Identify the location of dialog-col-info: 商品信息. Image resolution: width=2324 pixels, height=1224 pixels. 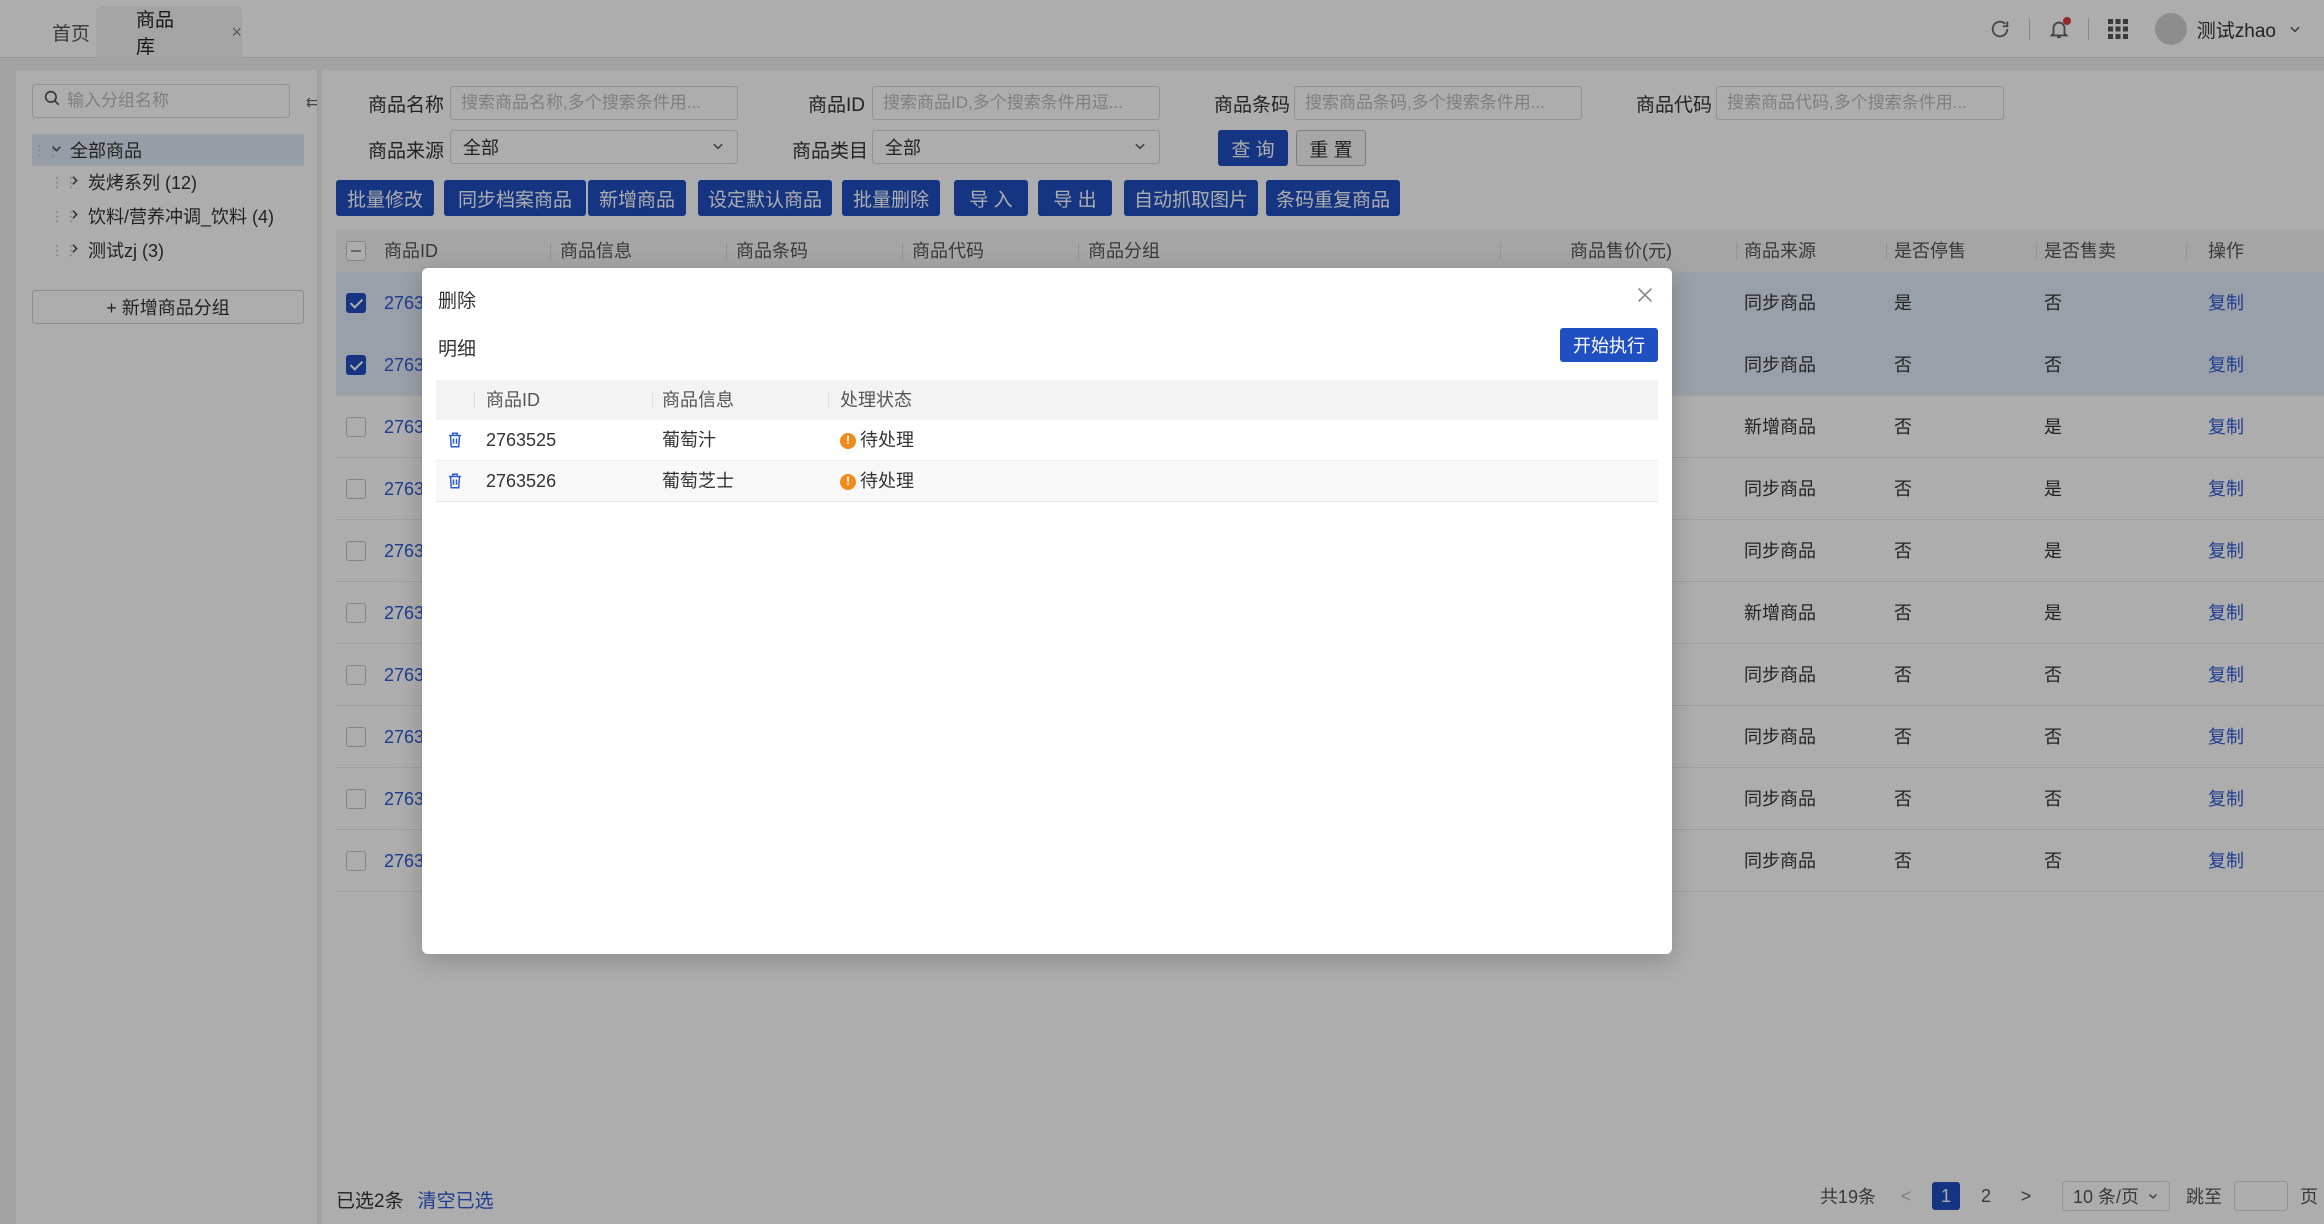
(698, 400).